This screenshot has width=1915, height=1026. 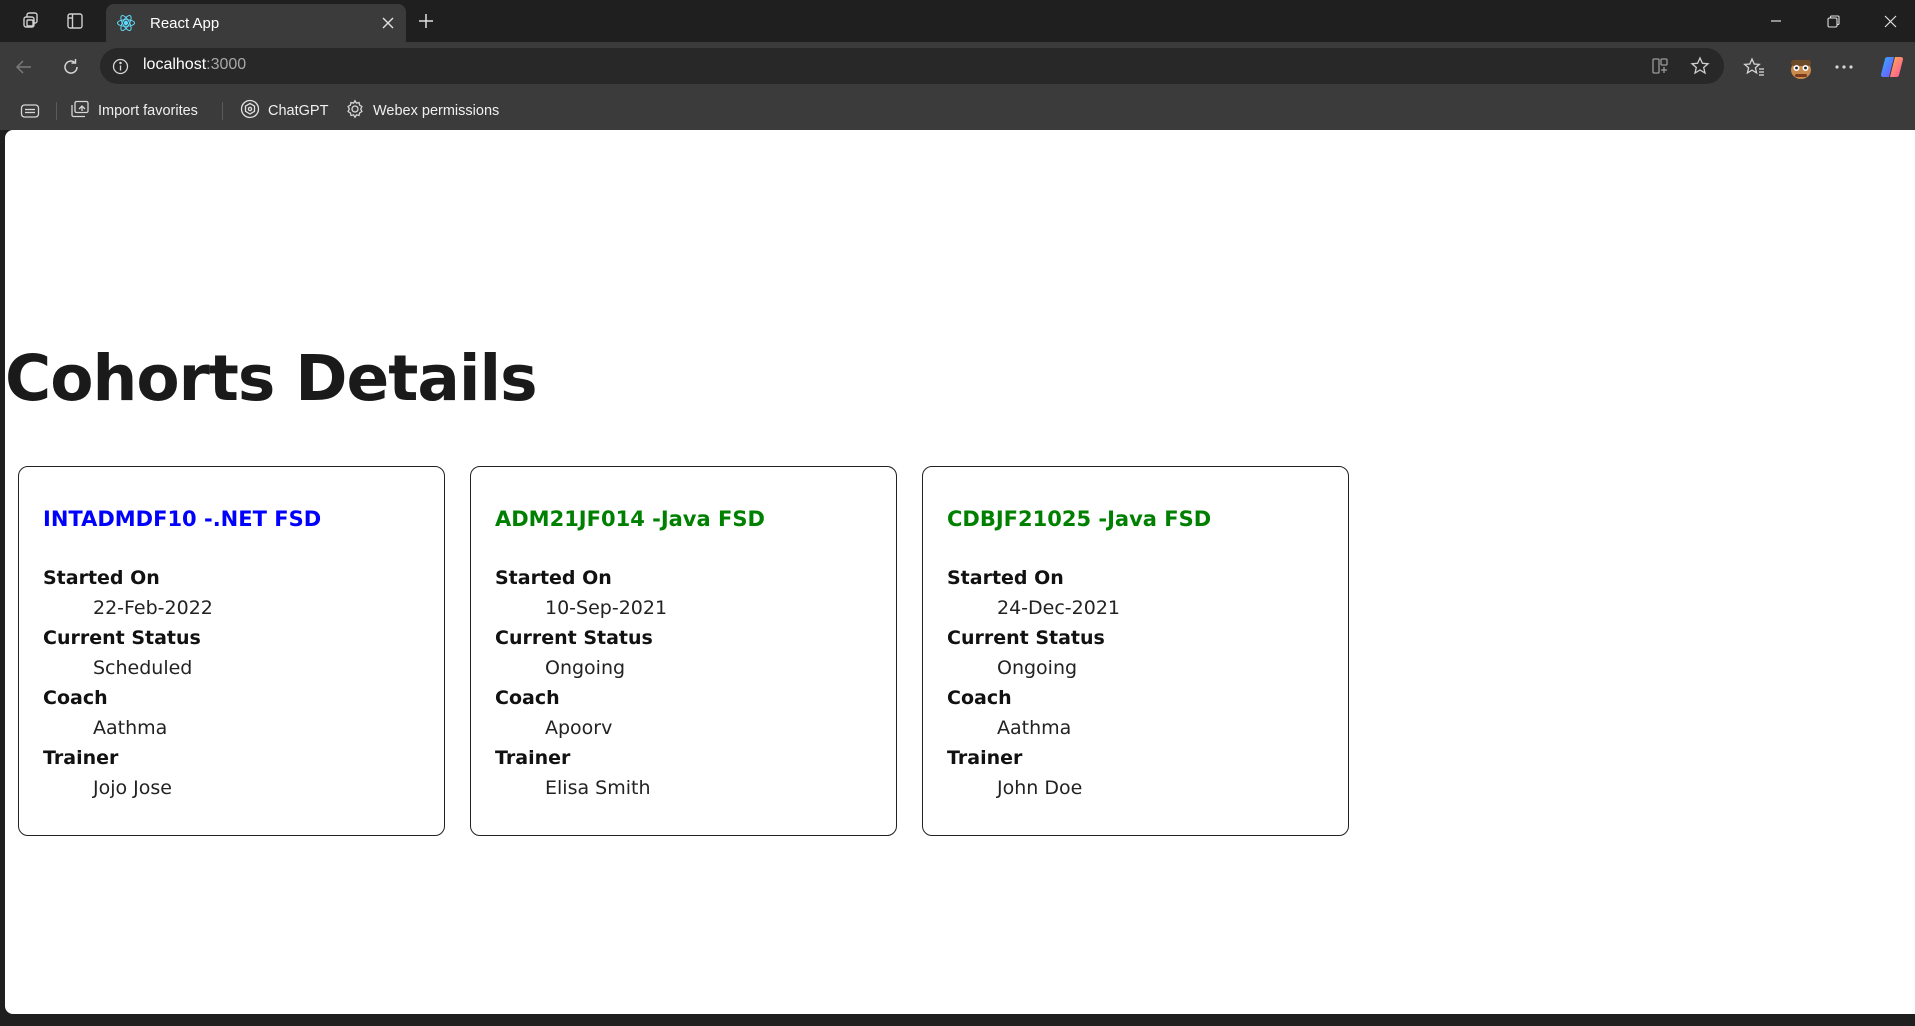 I want to click on browser-titlebar: React App, so click(x=957, y=21).